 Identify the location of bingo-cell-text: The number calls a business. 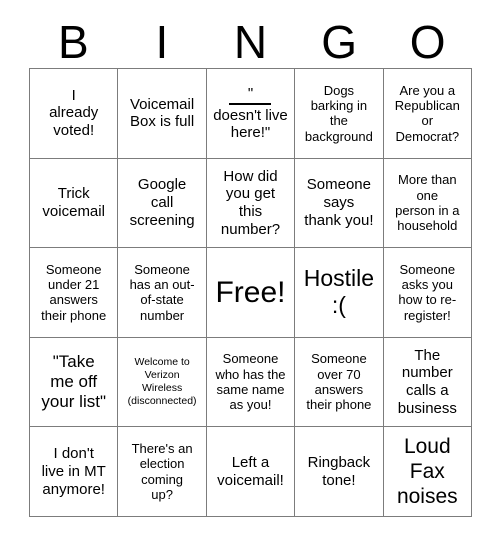
(427, 381).